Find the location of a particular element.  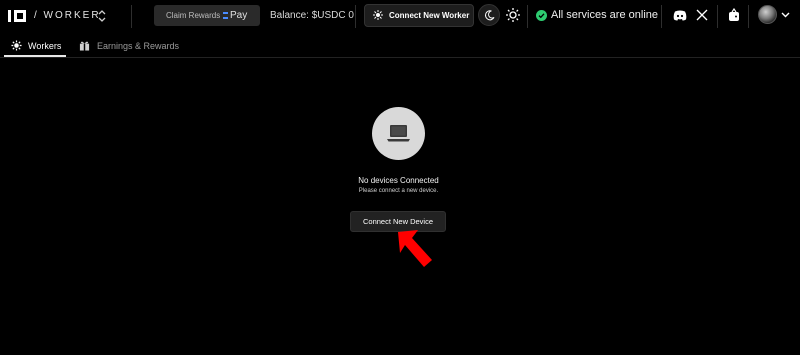

x-twitter-icon is located at coordinates (702, 15).